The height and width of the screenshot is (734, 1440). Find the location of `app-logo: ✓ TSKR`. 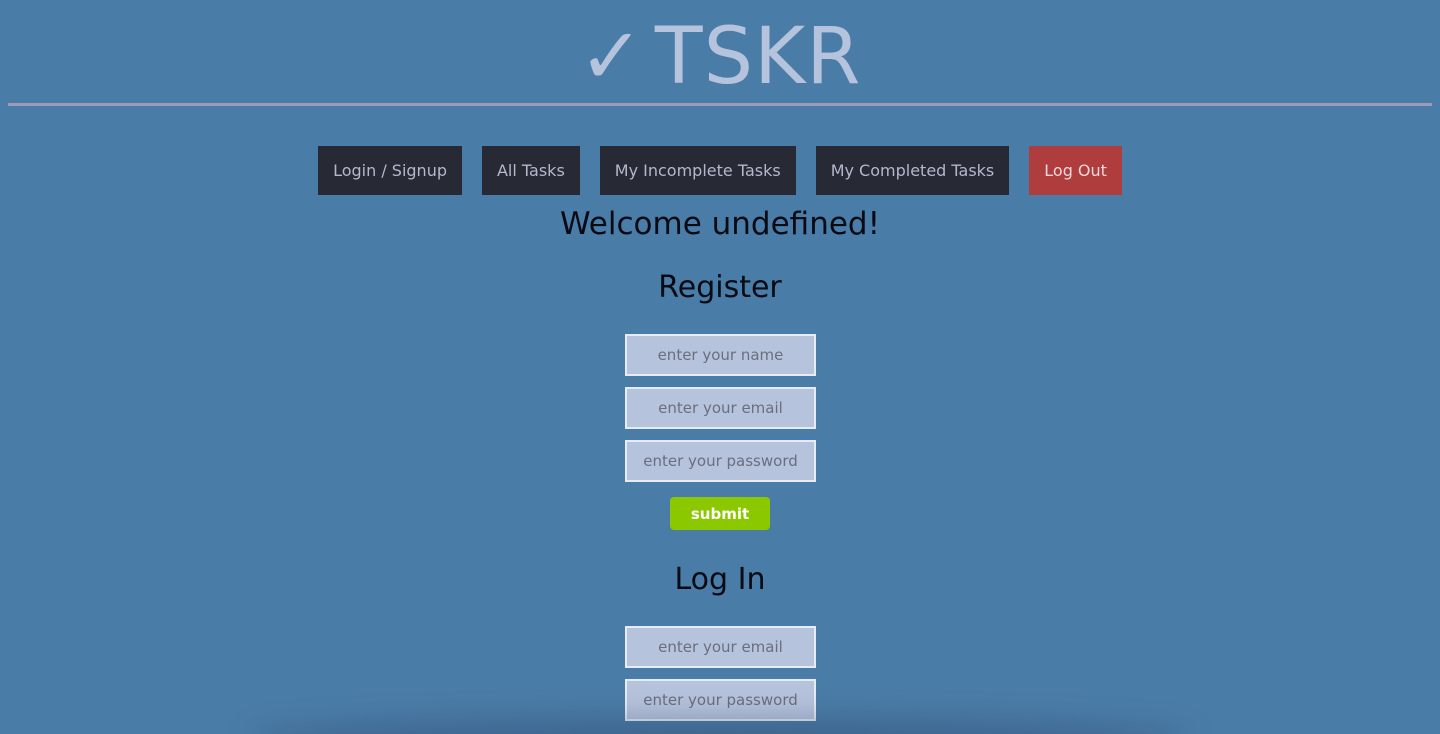

app-logo: ✓ TSKR is located at coordinates (720, 57).